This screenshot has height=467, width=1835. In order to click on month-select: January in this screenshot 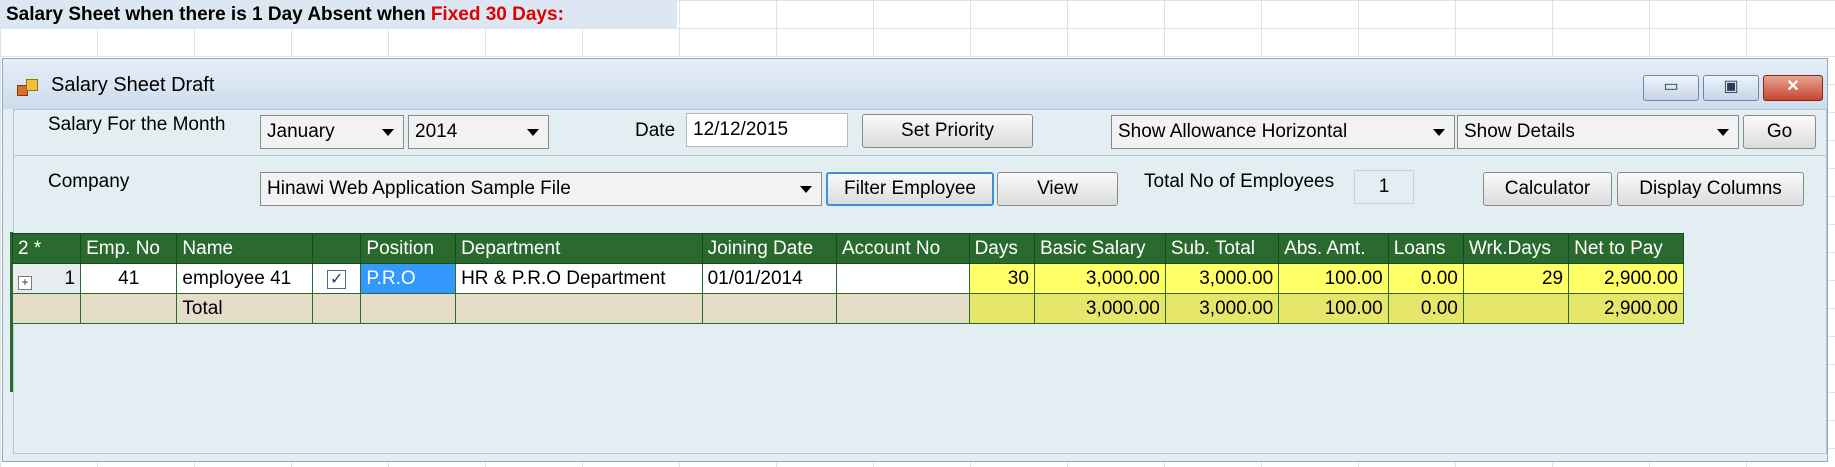, I will do `click(332, 132)`.